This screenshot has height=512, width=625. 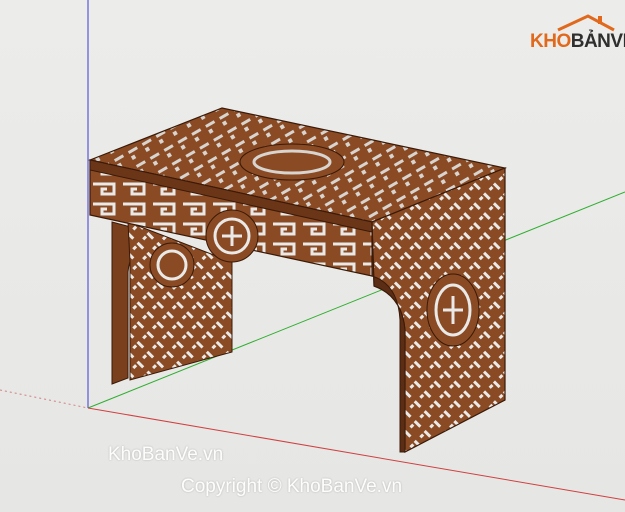 I want to click on khobanve-logo: KHOBẢNVẼ, so click(x=576, y=33).